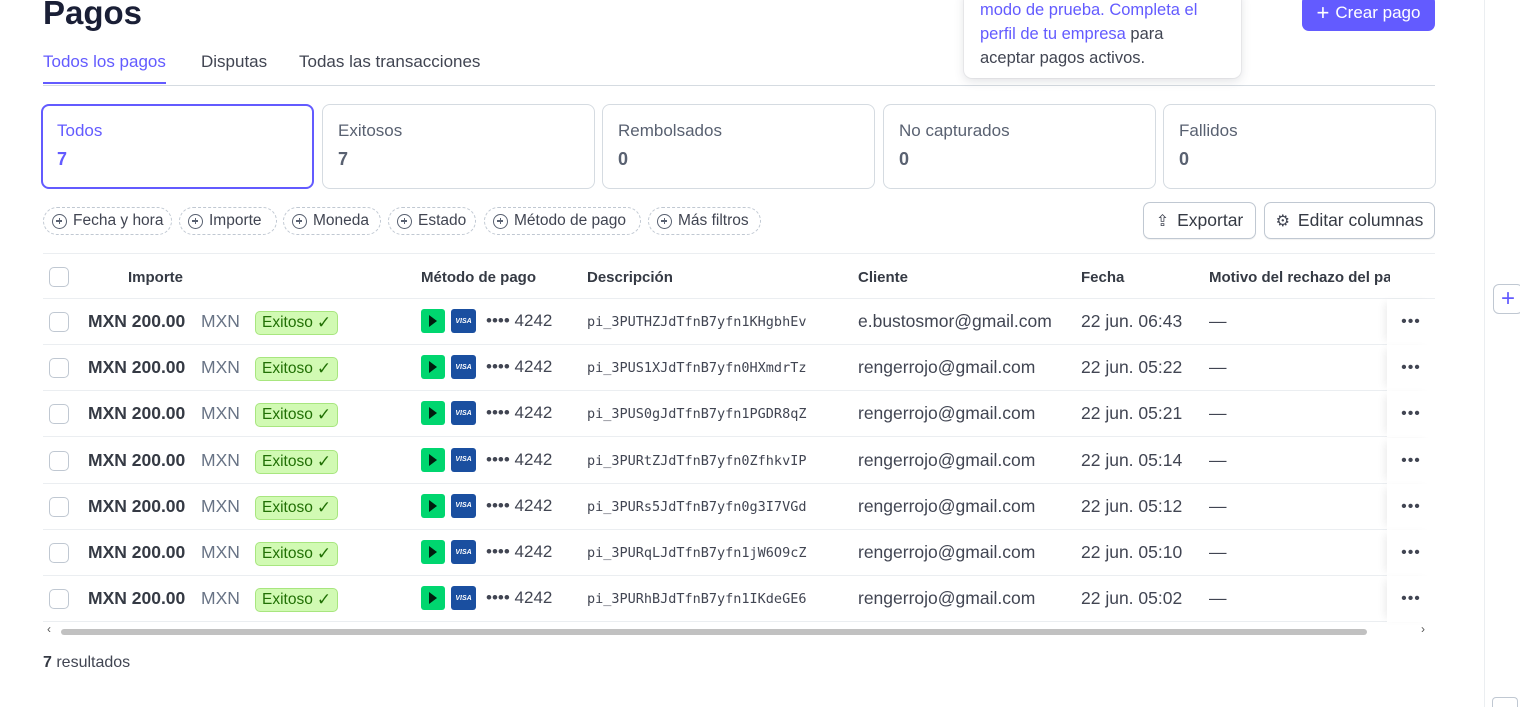 The height and width of the screenshot is (707, 1520). What do you see at coordinates (155, 277) in the screenshot?
I see `header-amount: Importe` at bounding box center [155, 277].